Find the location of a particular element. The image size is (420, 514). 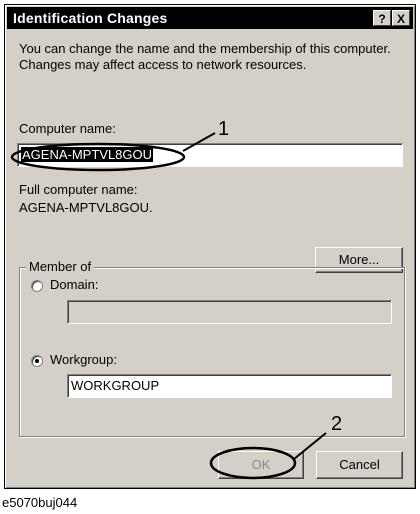

callout-1-leader is located at coordinates (199, 142).